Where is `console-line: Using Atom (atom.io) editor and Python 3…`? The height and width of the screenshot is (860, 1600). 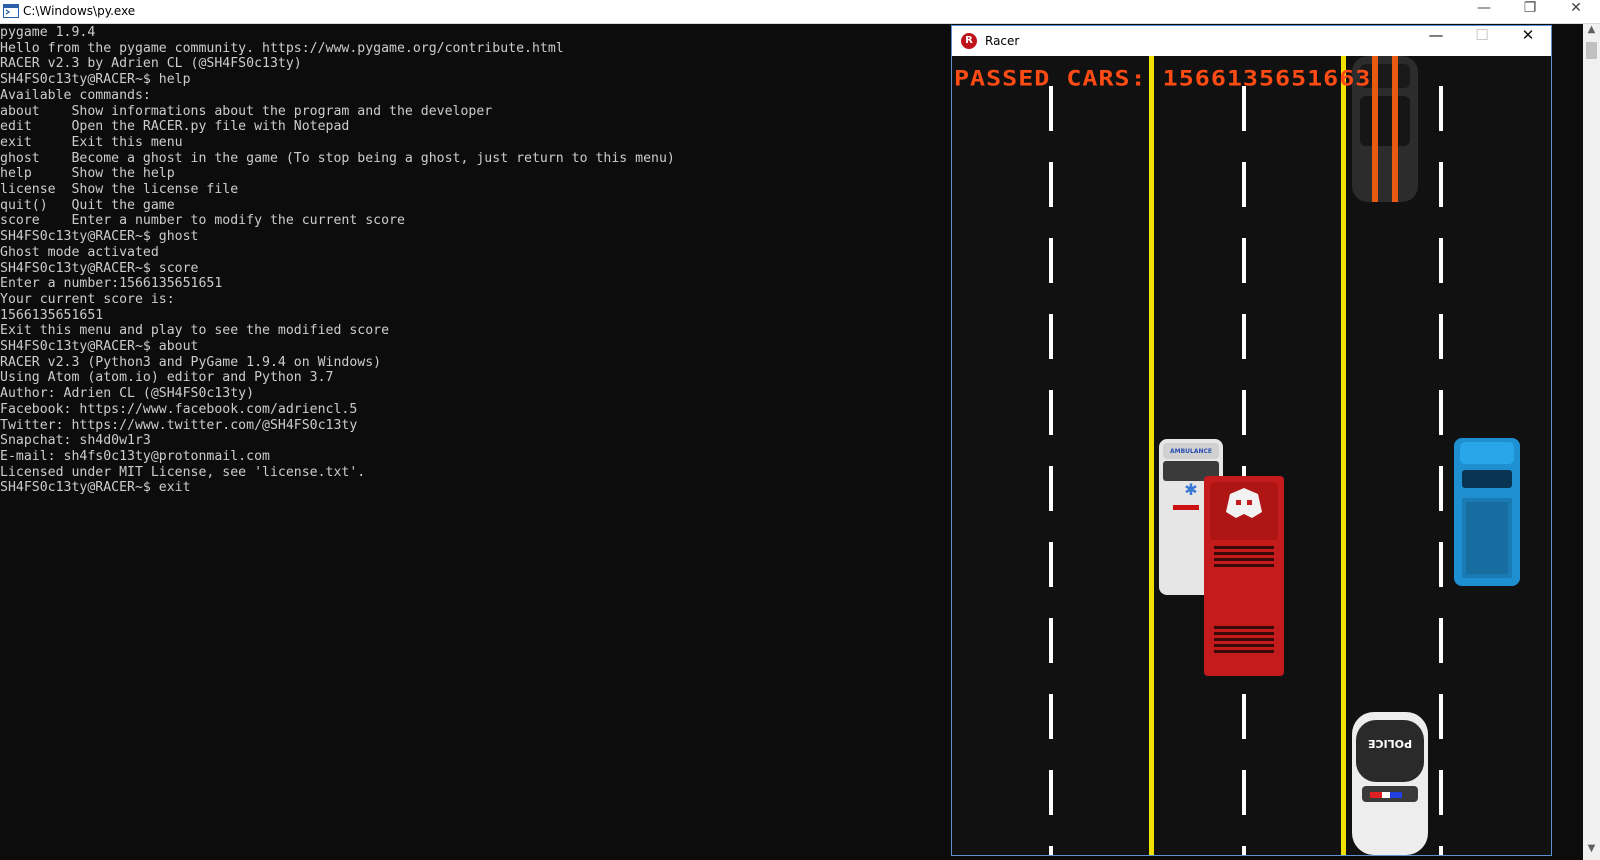 console-line: Using Atom (atom.io) editor and Python 3… is located at coordinates (167, 378).